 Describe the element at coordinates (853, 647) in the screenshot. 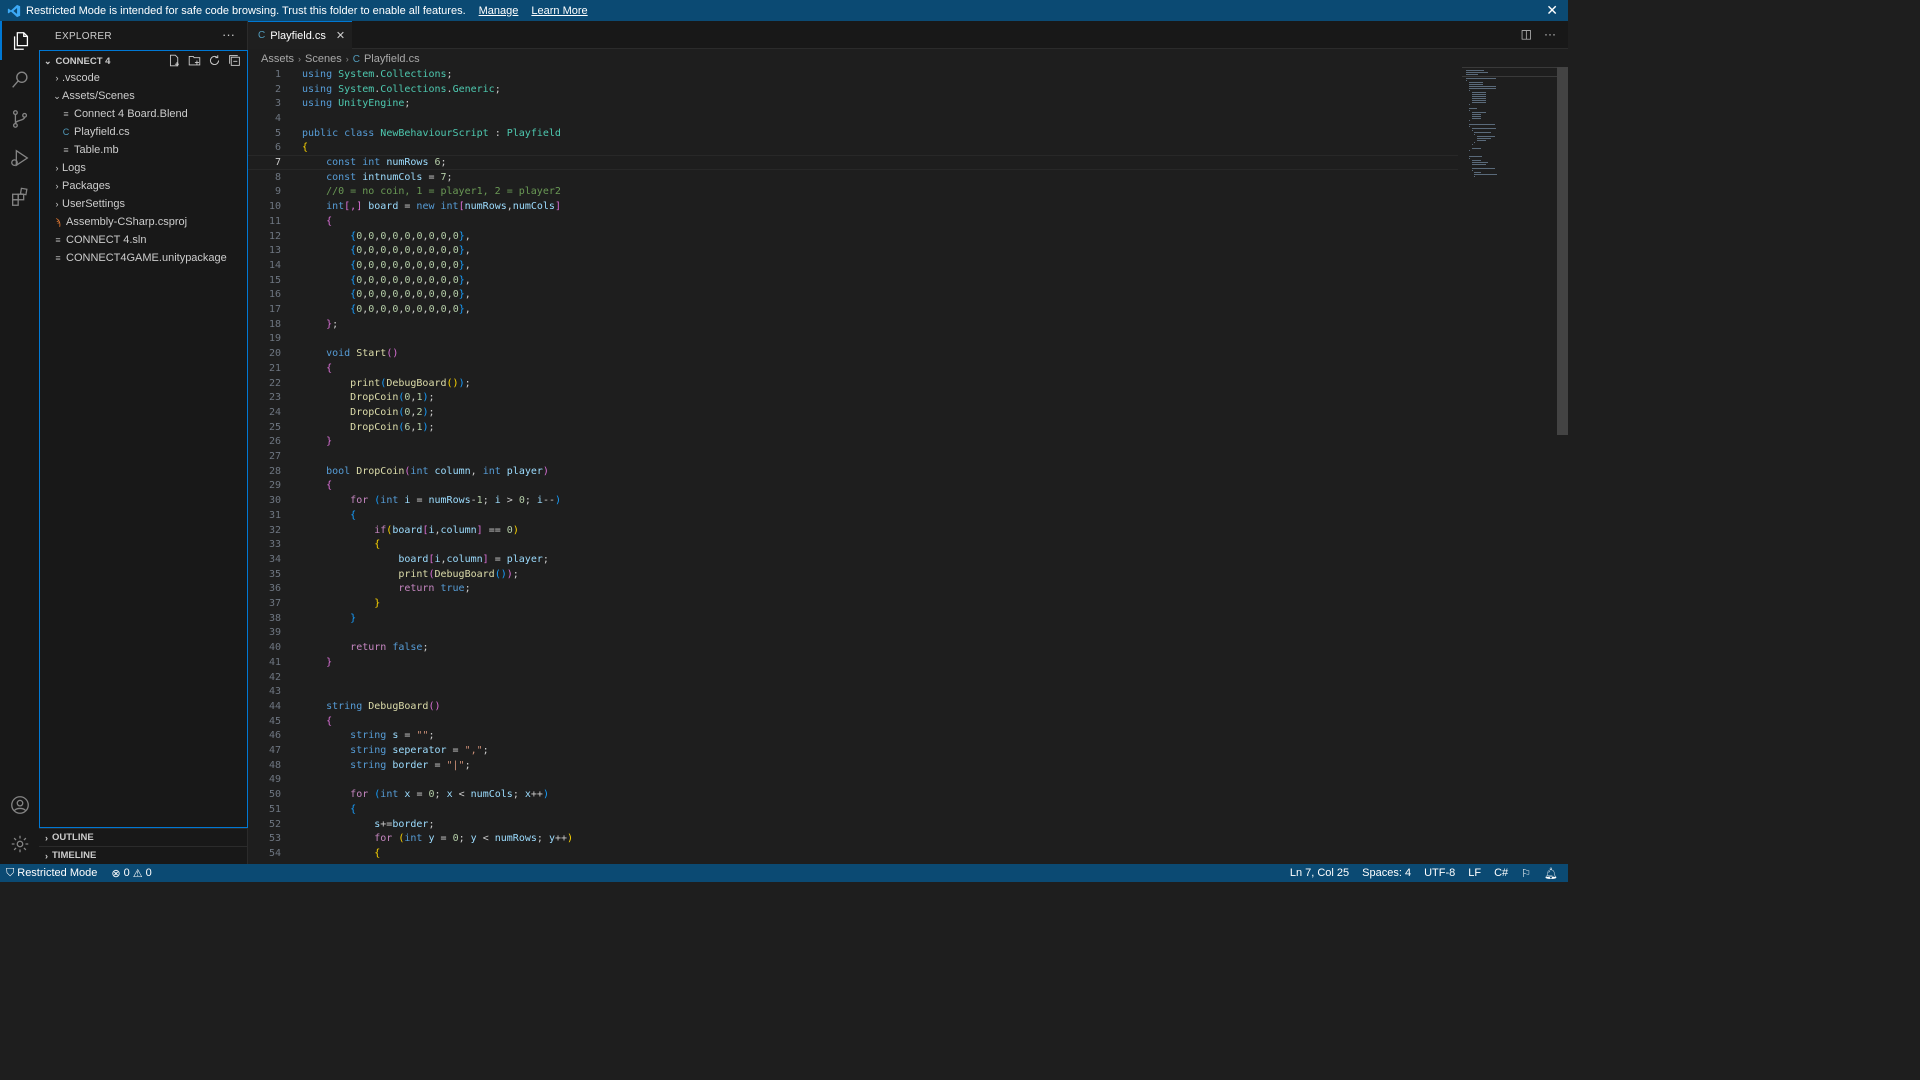

I see `code-line: 40 return false;` at that location.